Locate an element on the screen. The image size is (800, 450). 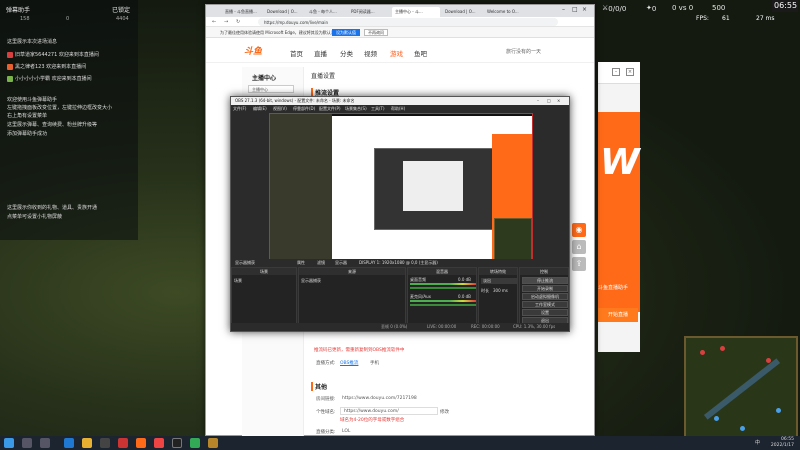
nav-yuba: 鱼吧 is located at coordinates (420, 53).